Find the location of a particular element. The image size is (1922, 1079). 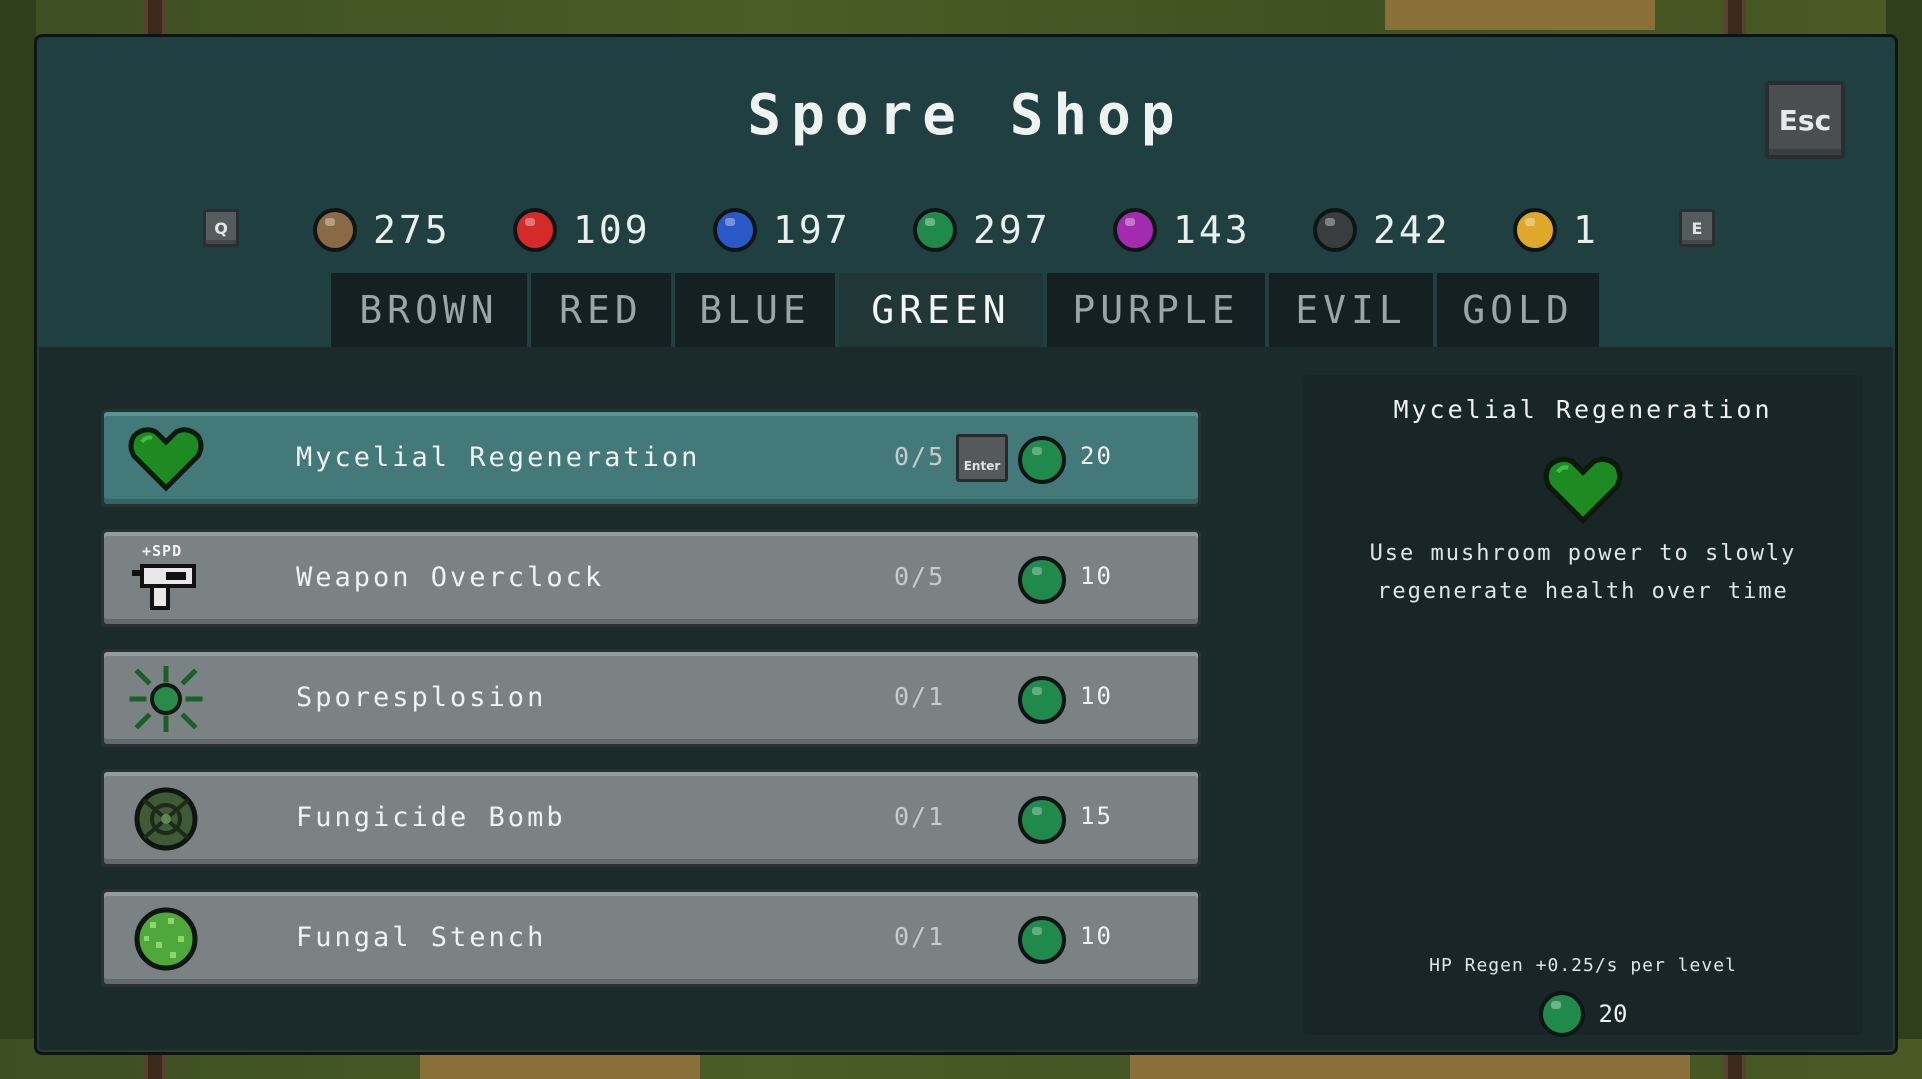

stench-cloud-icon is located at coordinates (166, 939).